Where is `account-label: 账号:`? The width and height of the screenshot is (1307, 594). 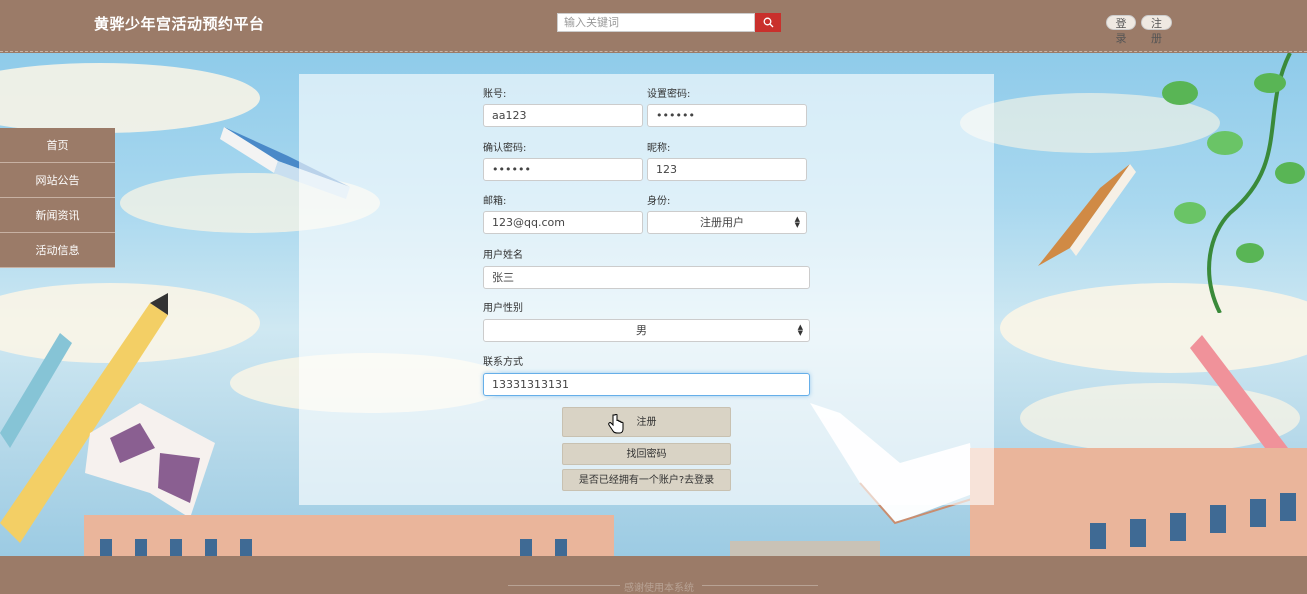 account-label: 账号: is located at coordinates (495, 94).